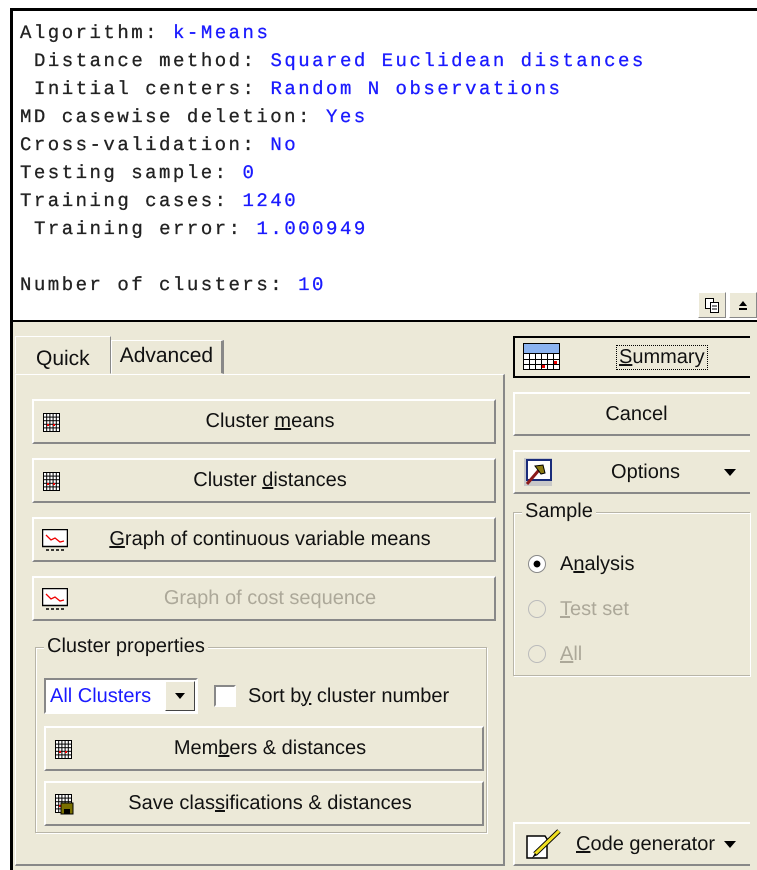 This screenshot has width=757, height=870. I want to click on action-button: Cancel, so click(631, 414).